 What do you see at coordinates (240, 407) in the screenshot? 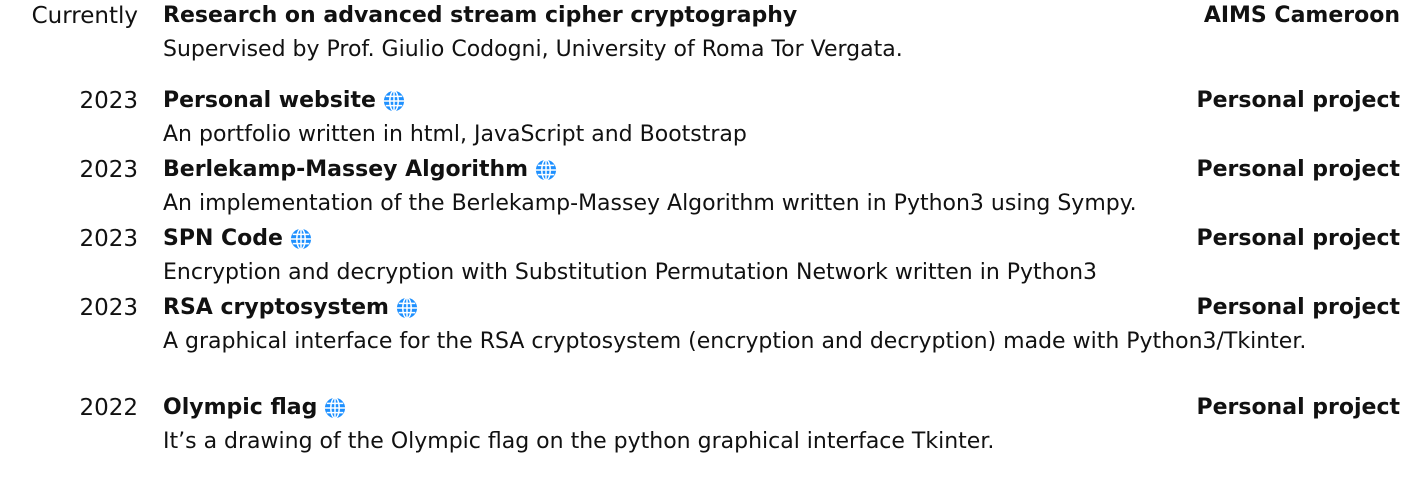
I see `entry-title: Olympic flag` at bounding box center [240, 407].